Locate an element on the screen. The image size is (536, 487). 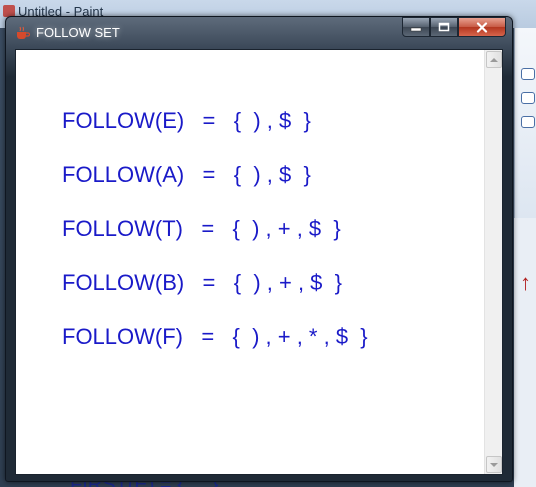
close-icon is located at coordinates (482, 27).